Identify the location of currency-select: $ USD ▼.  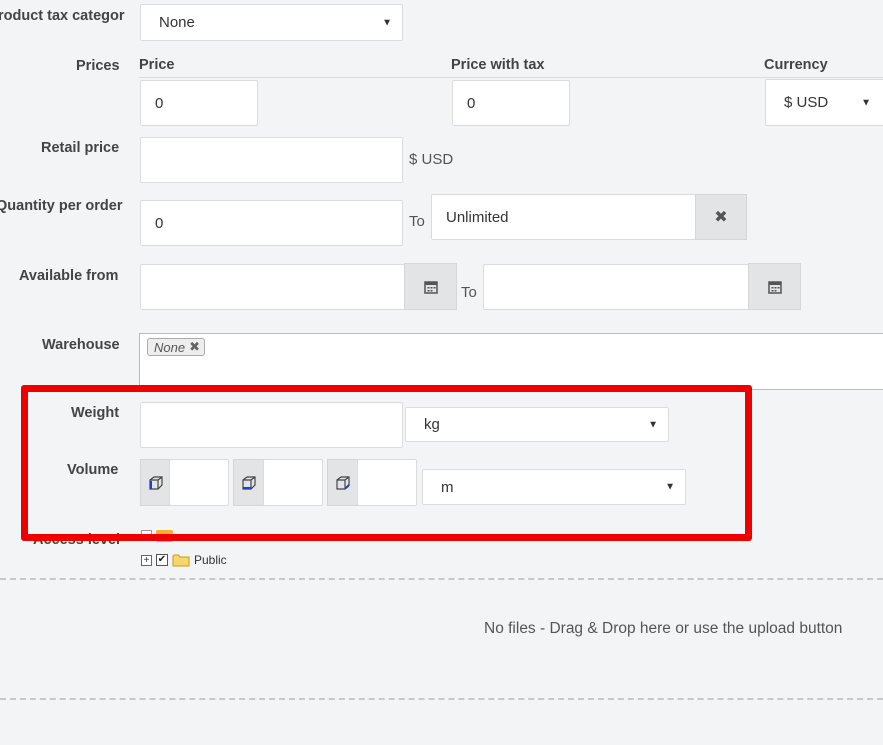
(824, 102).